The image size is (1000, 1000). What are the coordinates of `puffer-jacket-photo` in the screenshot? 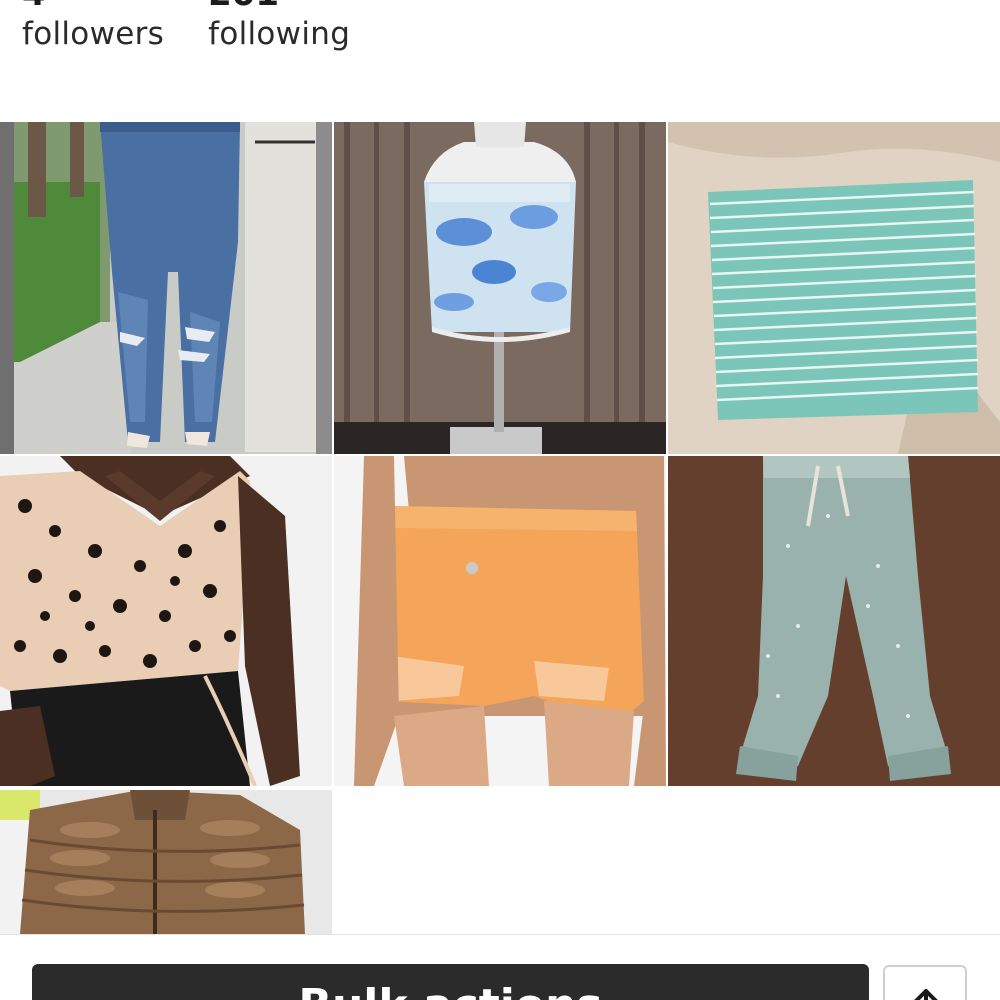 It's located at (166, 862).